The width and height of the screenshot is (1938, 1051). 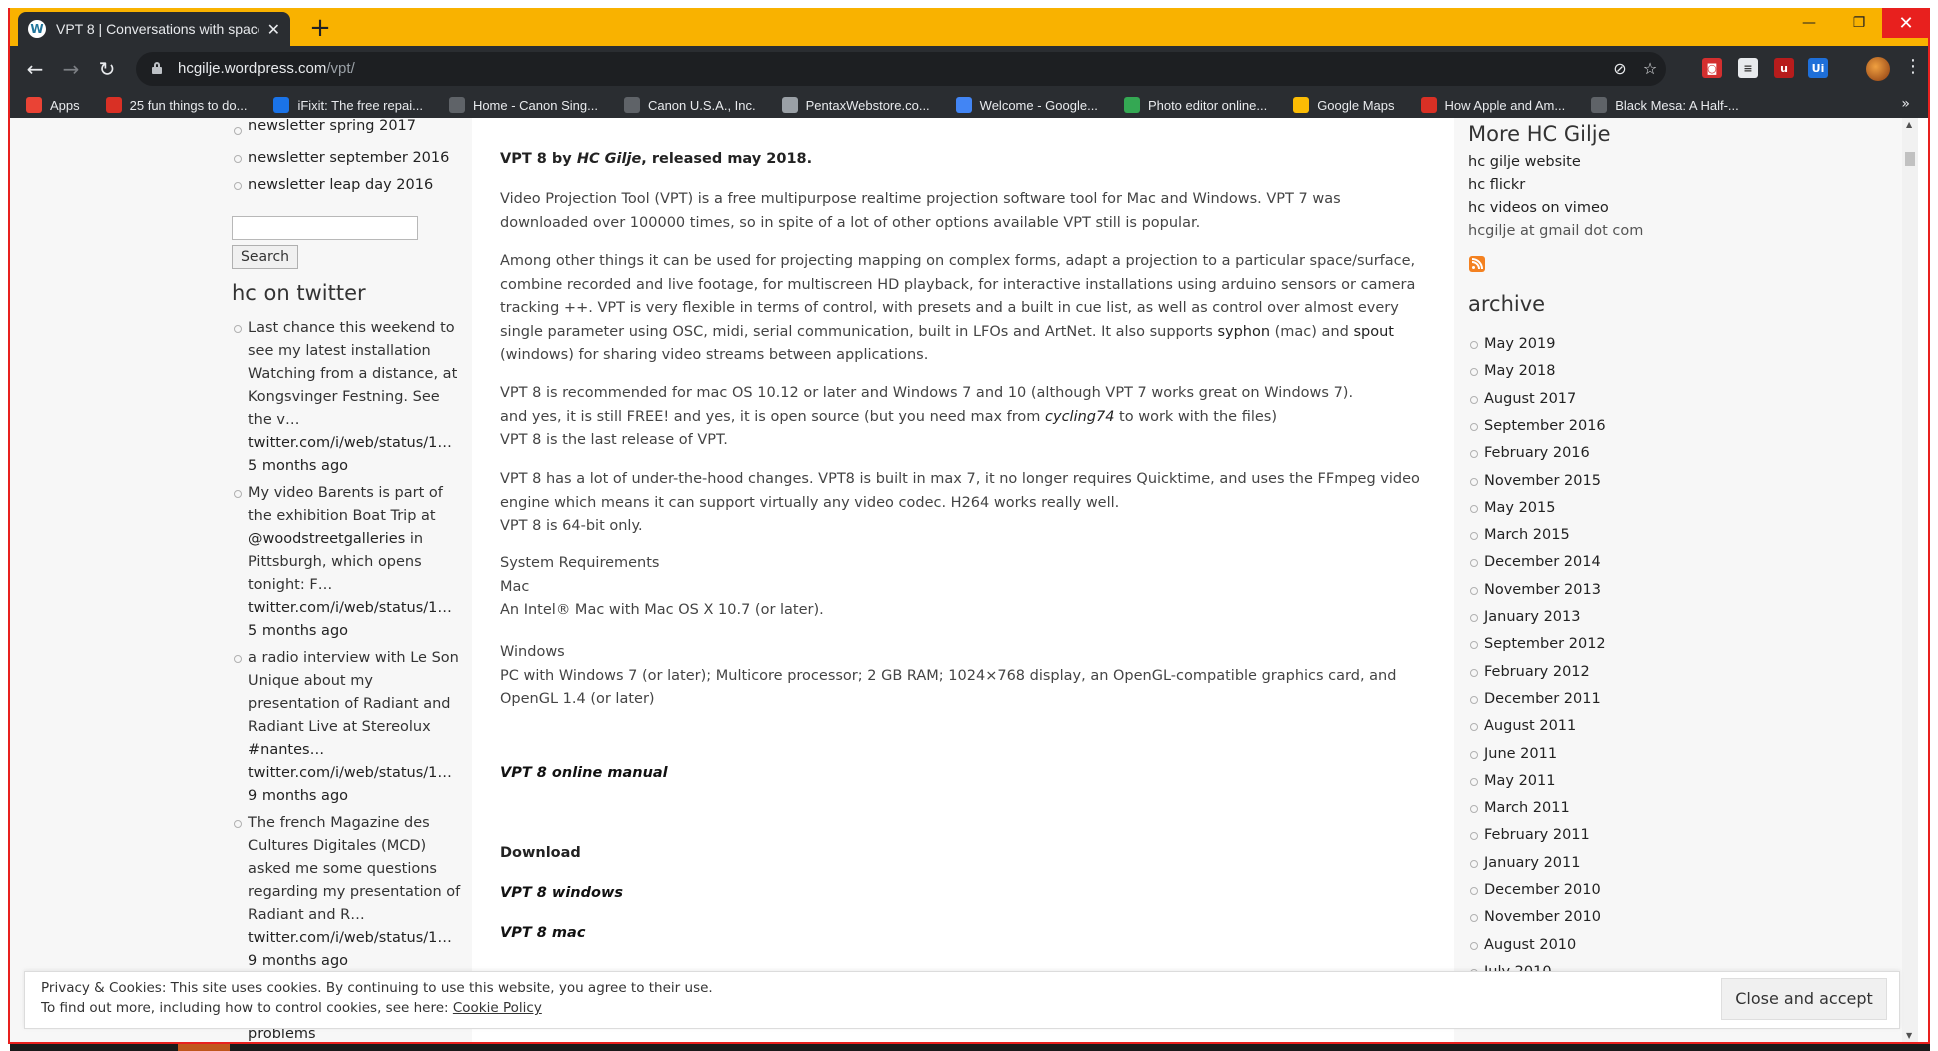 I want to click on bookmark-red-icon, so click(x=1428, y=105).